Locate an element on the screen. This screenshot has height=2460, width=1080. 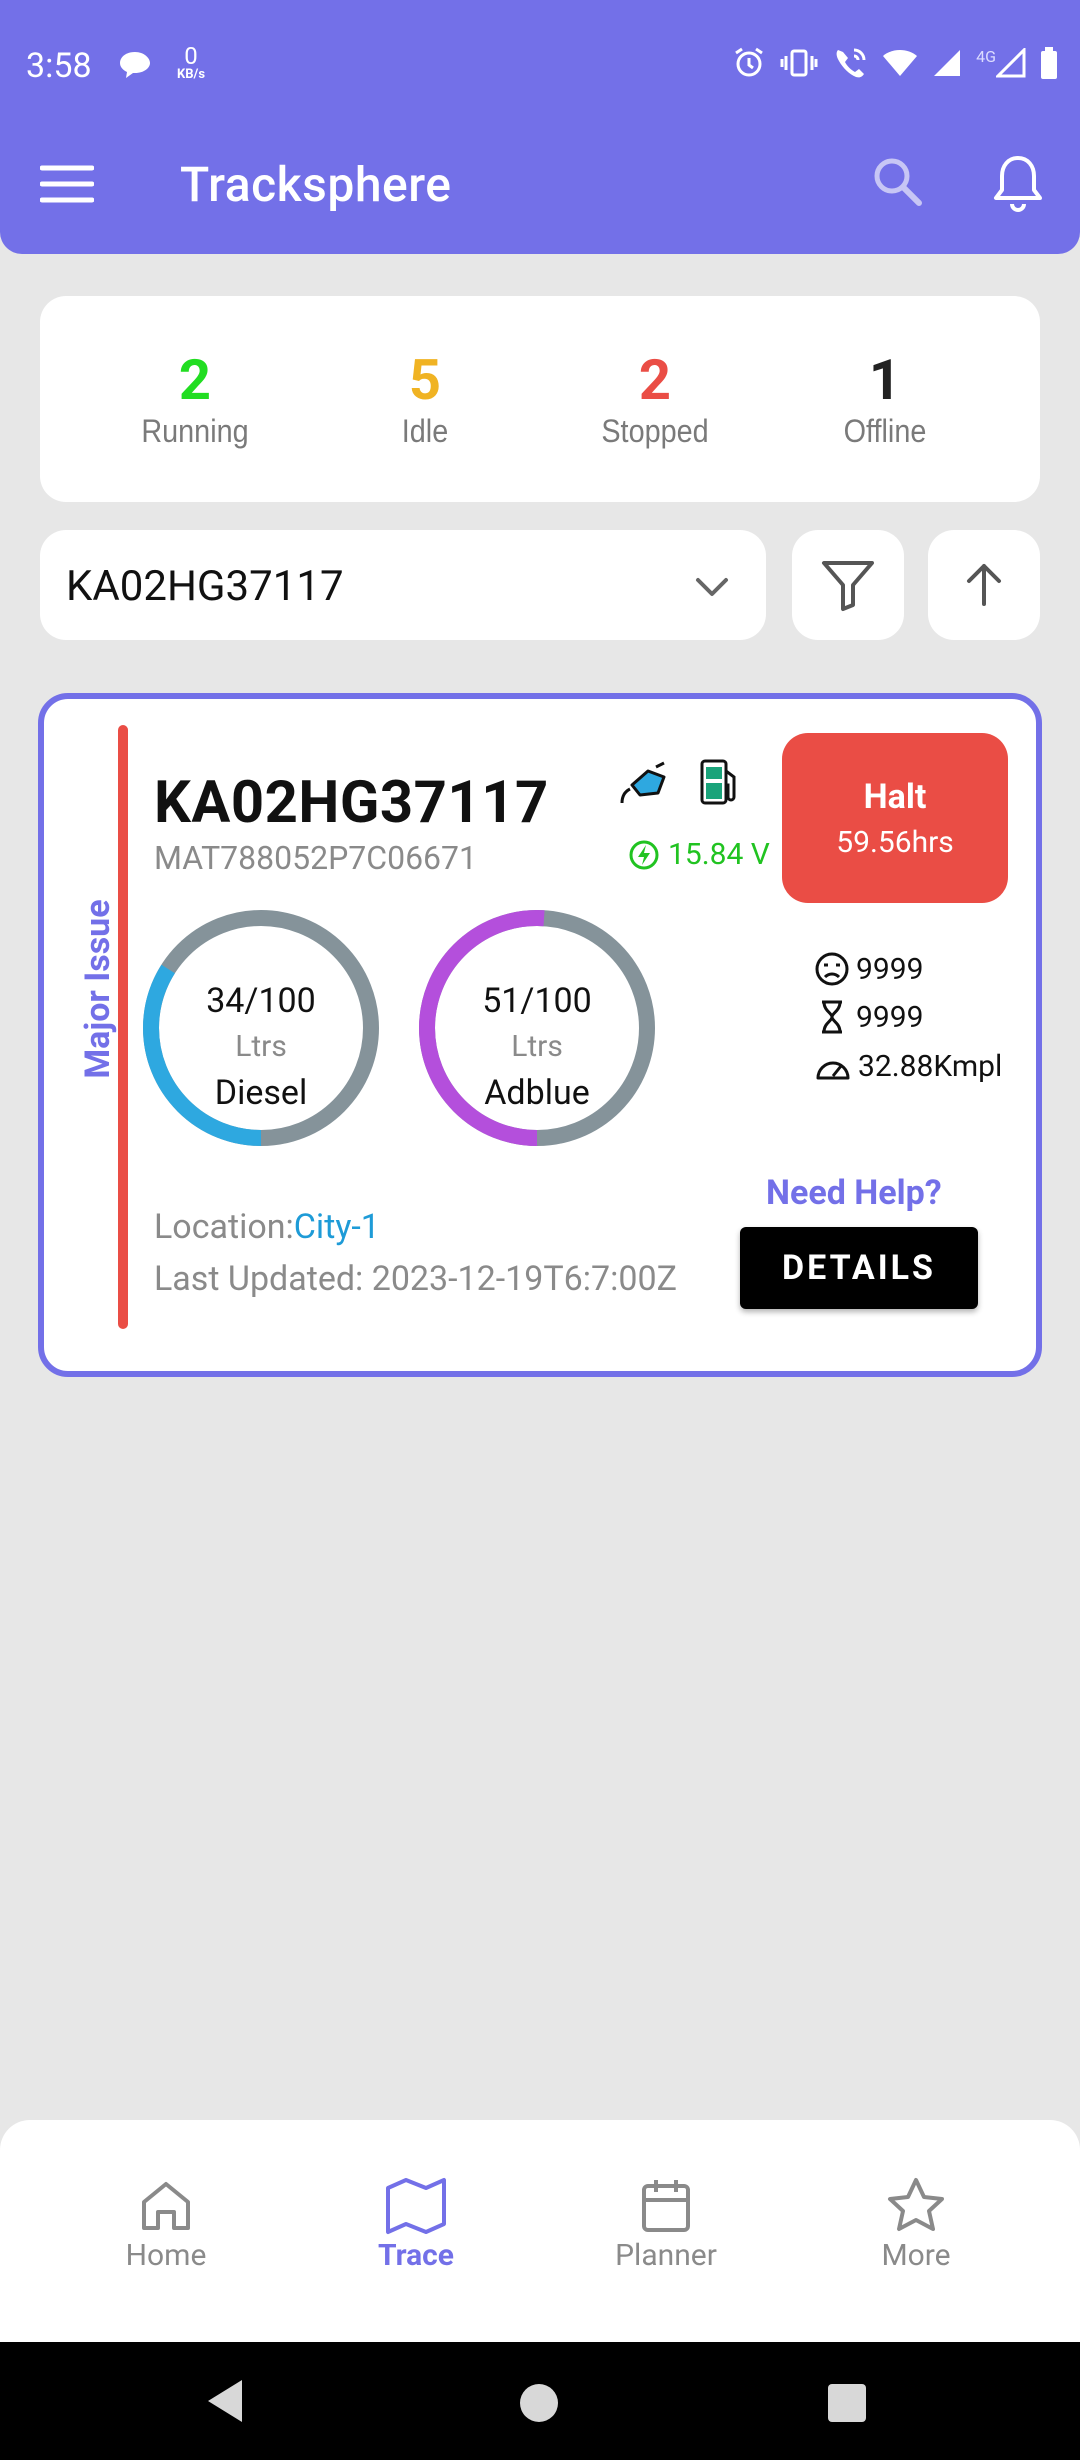
gauge-icon is located at coordinates (833, 1070).